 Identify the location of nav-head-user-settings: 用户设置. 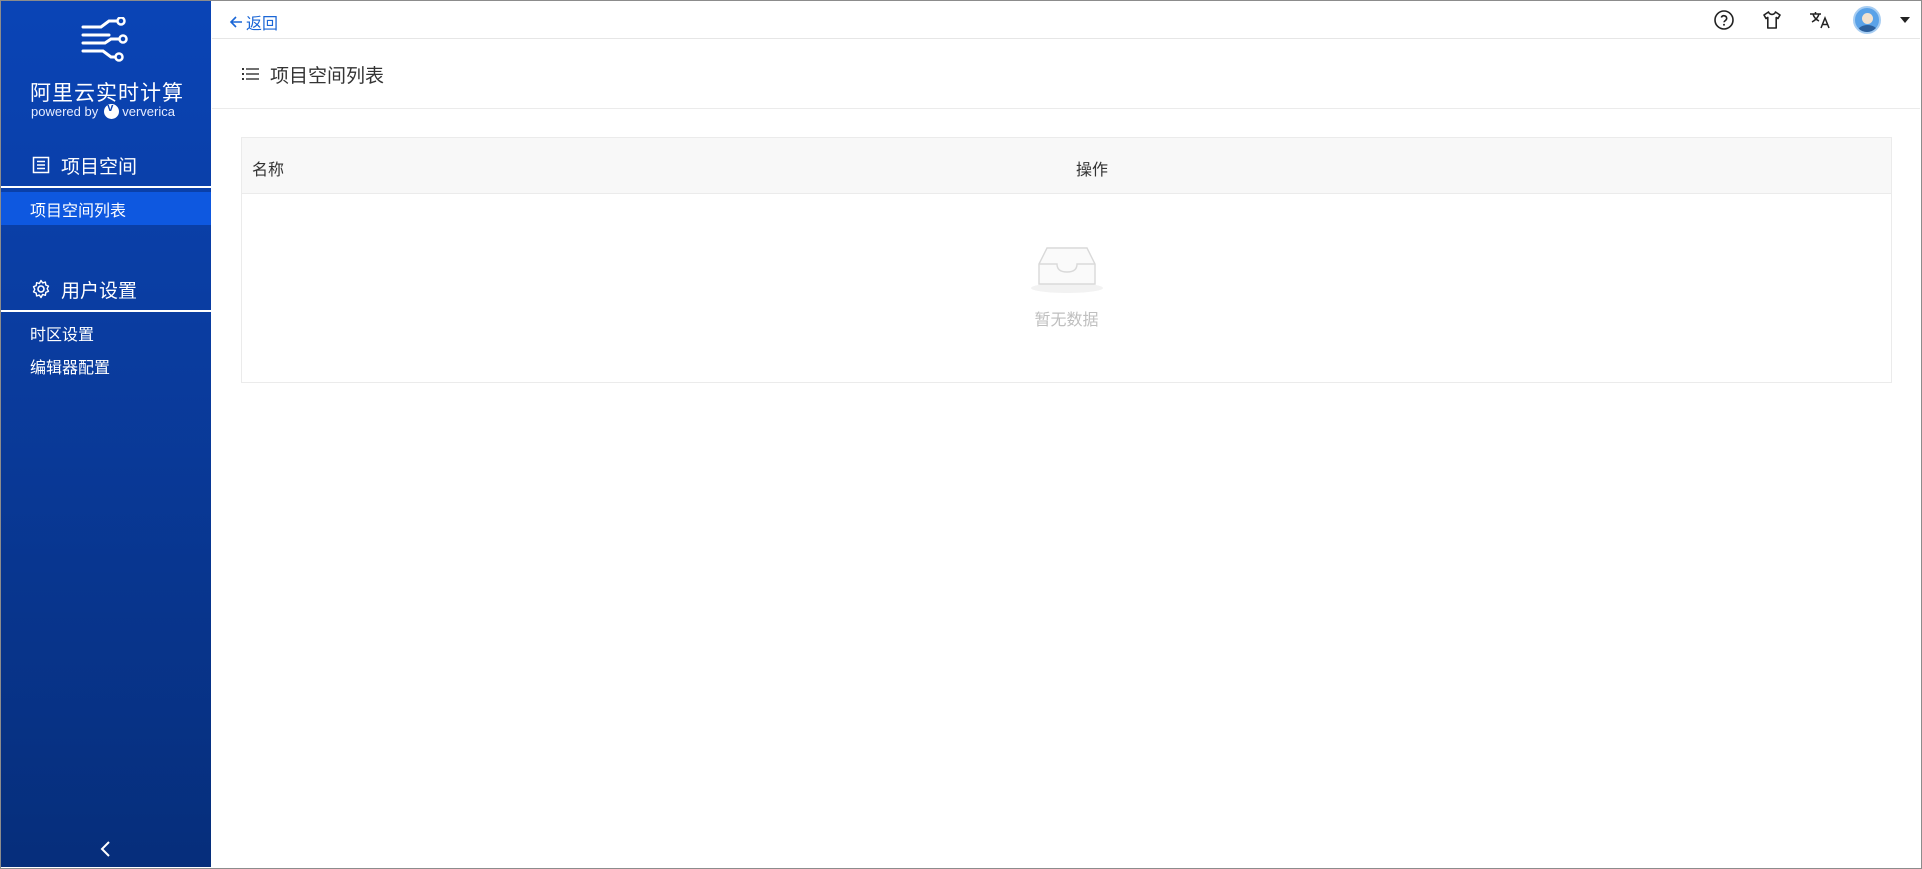
(106, 290).